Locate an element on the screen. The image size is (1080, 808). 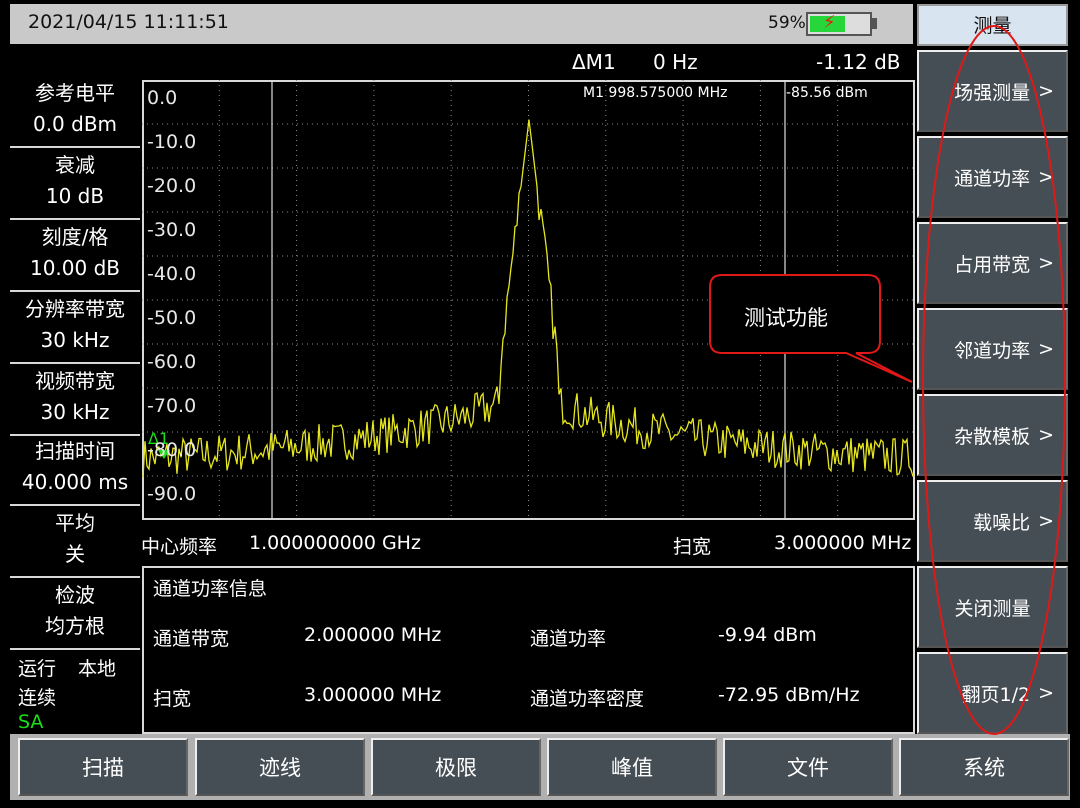
param-value: 40.000 ms is located at coordinates (75, 482).